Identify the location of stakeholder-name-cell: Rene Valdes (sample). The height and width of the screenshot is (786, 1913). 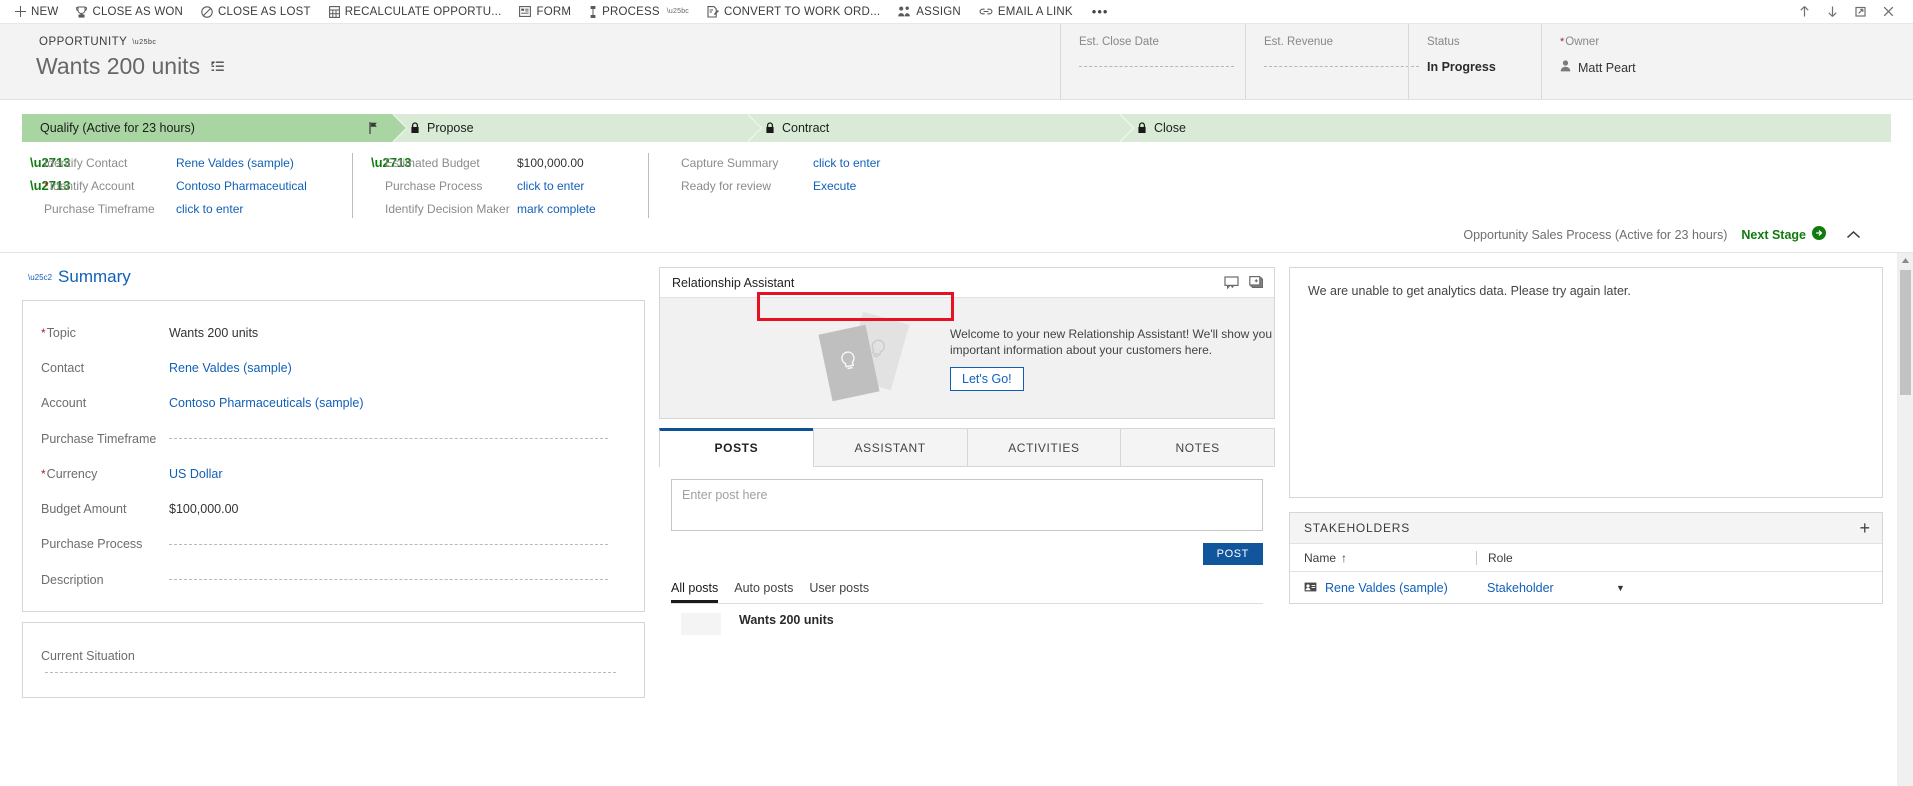
(1390, 588).